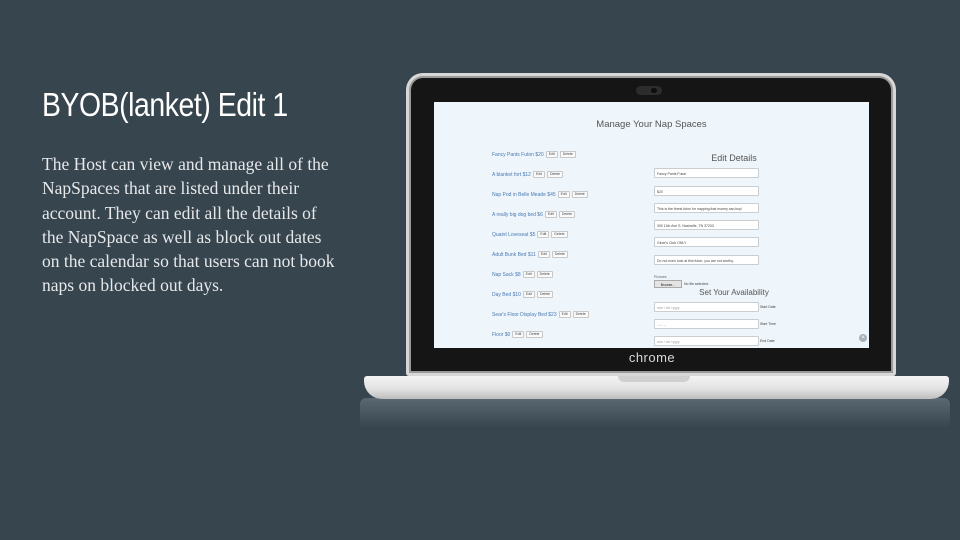 The height and width of the screenshot is (540, 960). What do you see at coordinates (706, 173) in the screenshot?
I see `name-field: Fancy Pants Futon` at bounding box center [706, 173].